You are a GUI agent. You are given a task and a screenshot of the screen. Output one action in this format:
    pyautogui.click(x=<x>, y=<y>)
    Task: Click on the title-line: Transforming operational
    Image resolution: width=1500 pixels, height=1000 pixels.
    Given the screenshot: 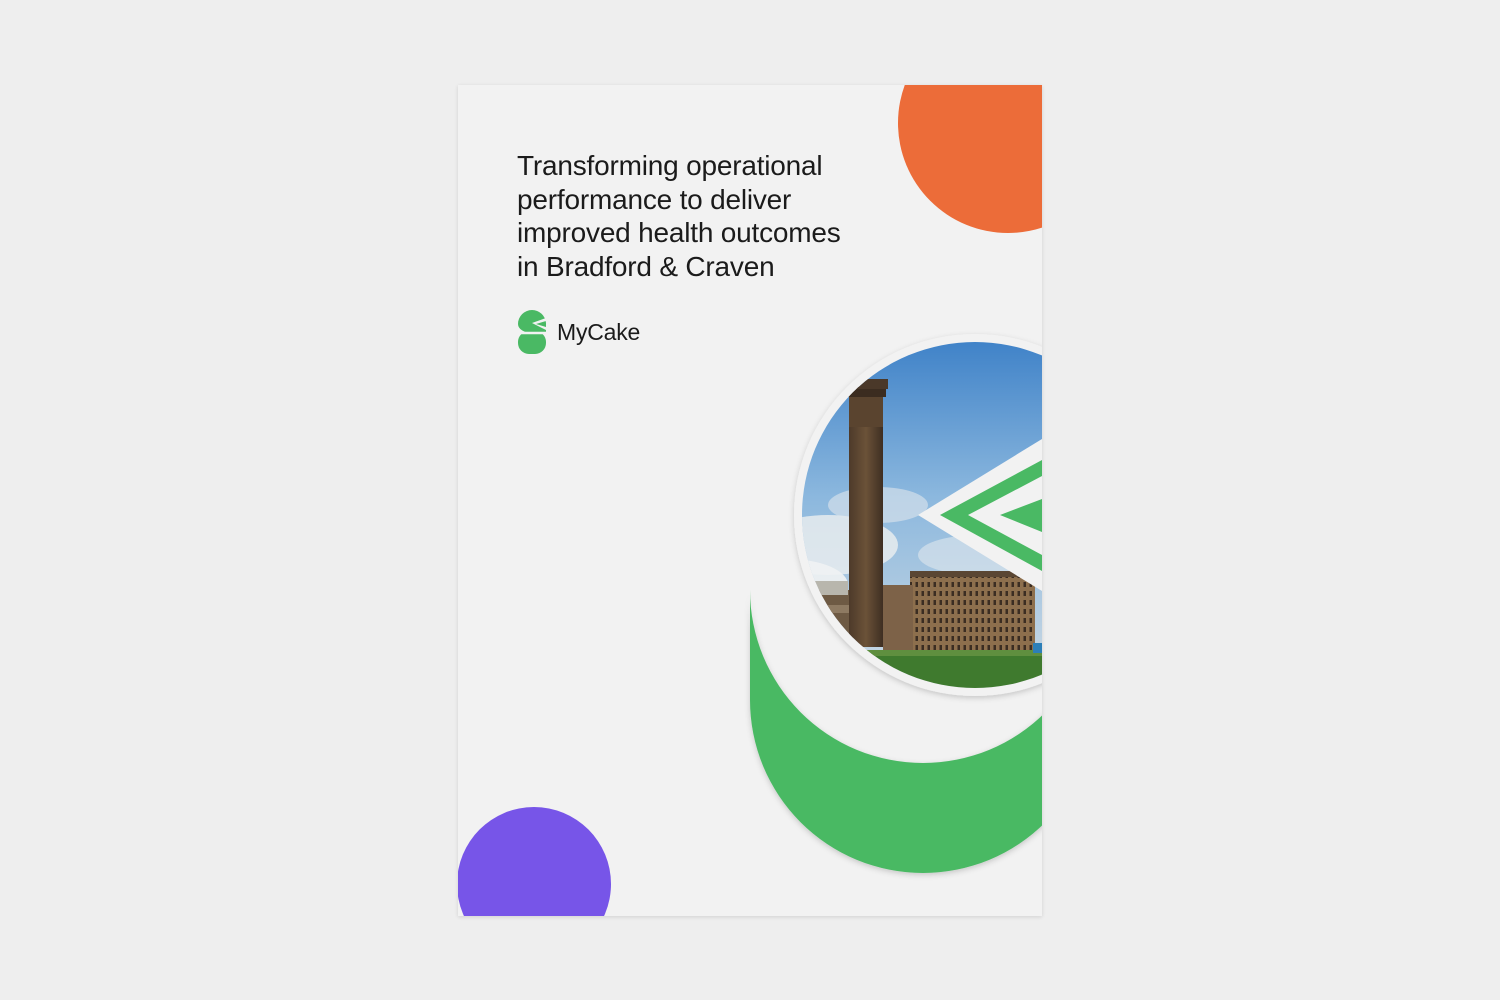 What is the action you would take?
    pyautogui.click(x=670, y=165)
    